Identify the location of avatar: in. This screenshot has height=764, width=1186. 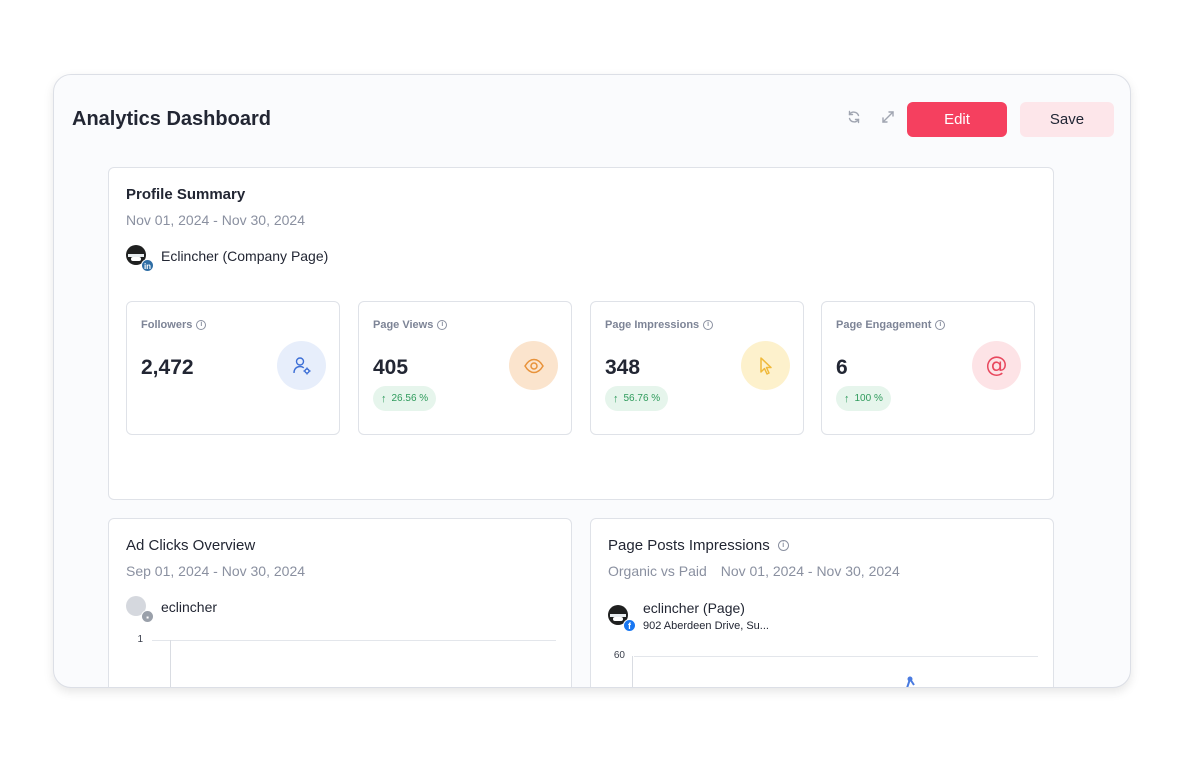
(140, 258).